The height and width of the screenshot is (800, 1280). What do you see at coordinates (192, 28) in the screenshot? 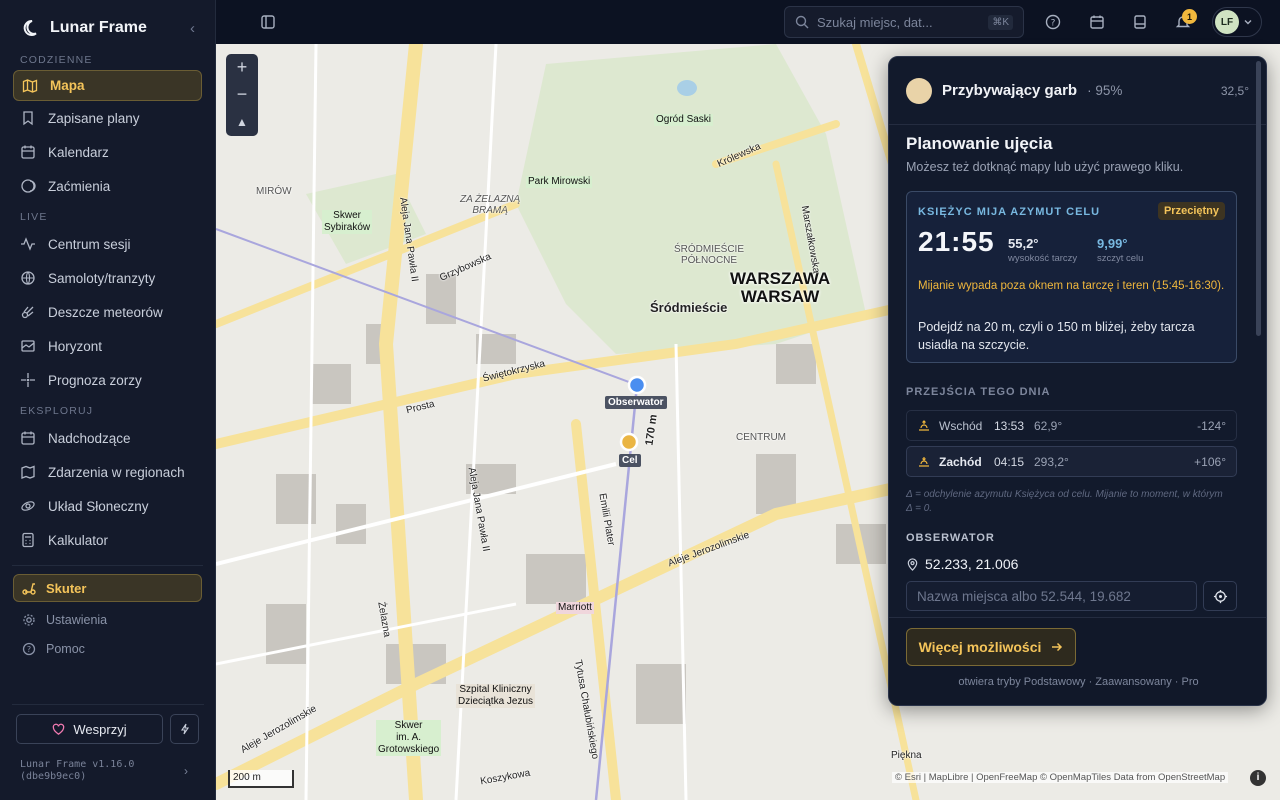
I see `collapse-sidebar-icon: ‹` at bounding box center [192, 28].